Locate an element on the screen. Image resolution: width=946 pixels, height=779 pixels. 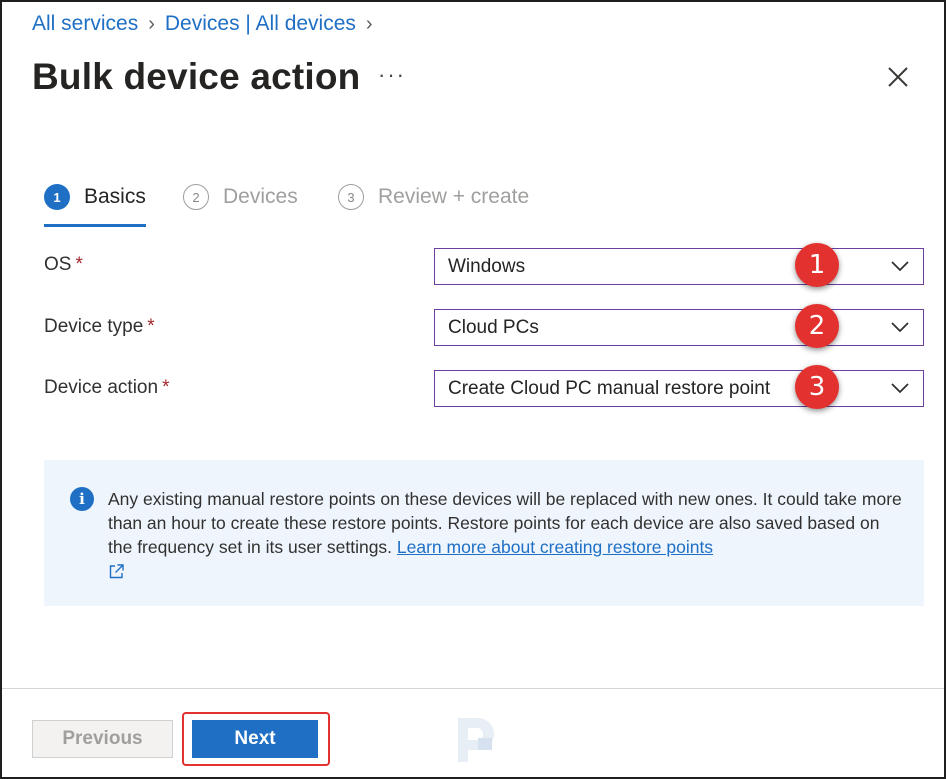
previous-button: Previous is located at coordinates (102, 739).